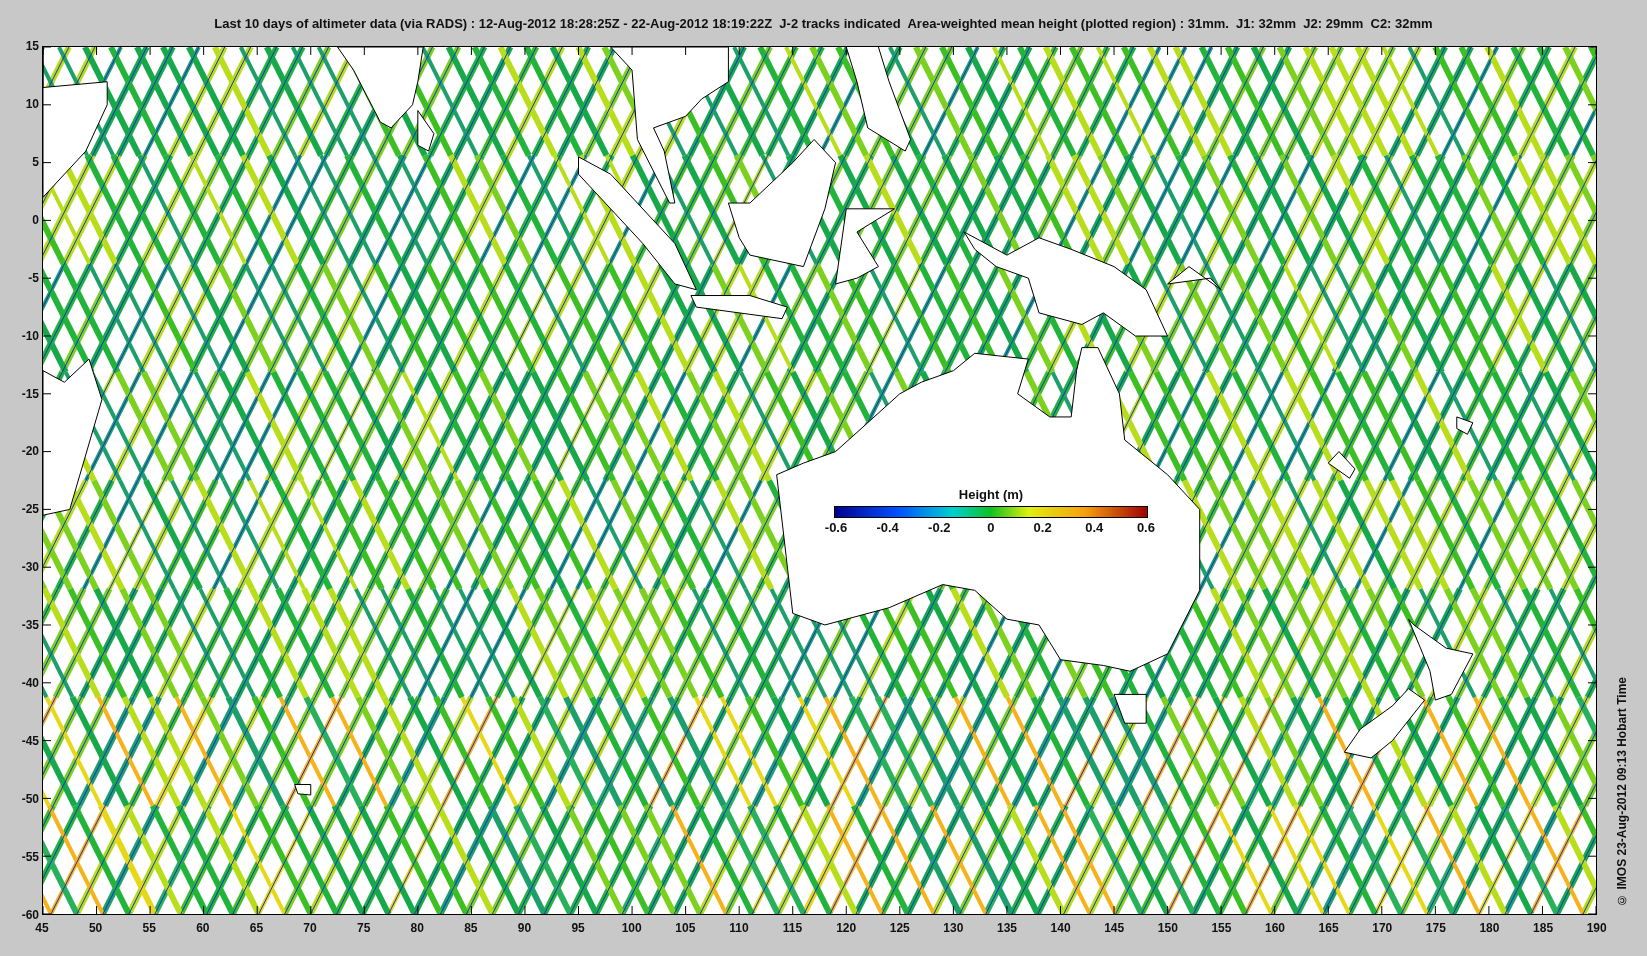  Describe the element at coordinates (29, 741) in the screenshot. I see `latitude-tick-label: -45` at that location.